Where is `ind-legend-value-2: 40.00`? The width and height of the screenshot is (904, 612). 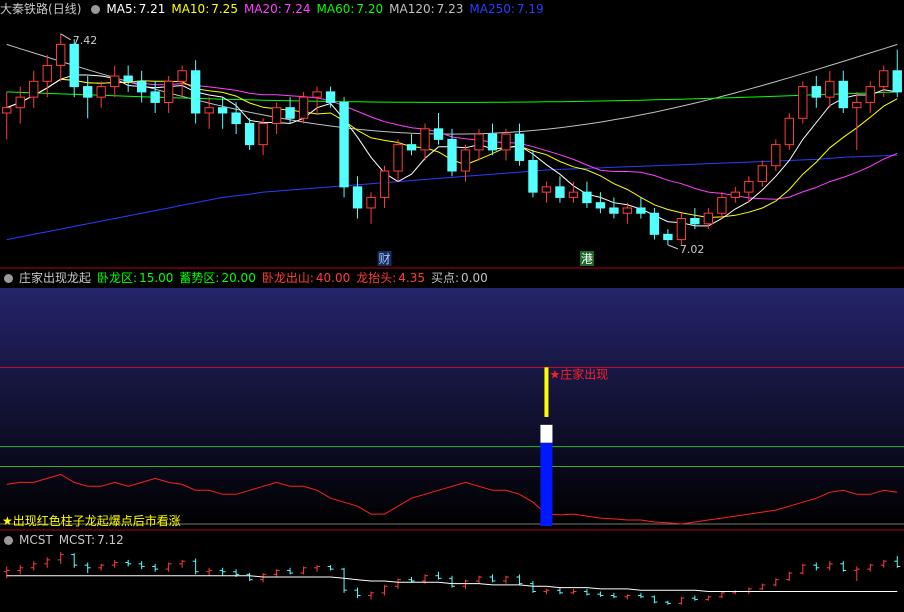
ind-legend-value-2: 40.00 is located at coordinates (333, 278).